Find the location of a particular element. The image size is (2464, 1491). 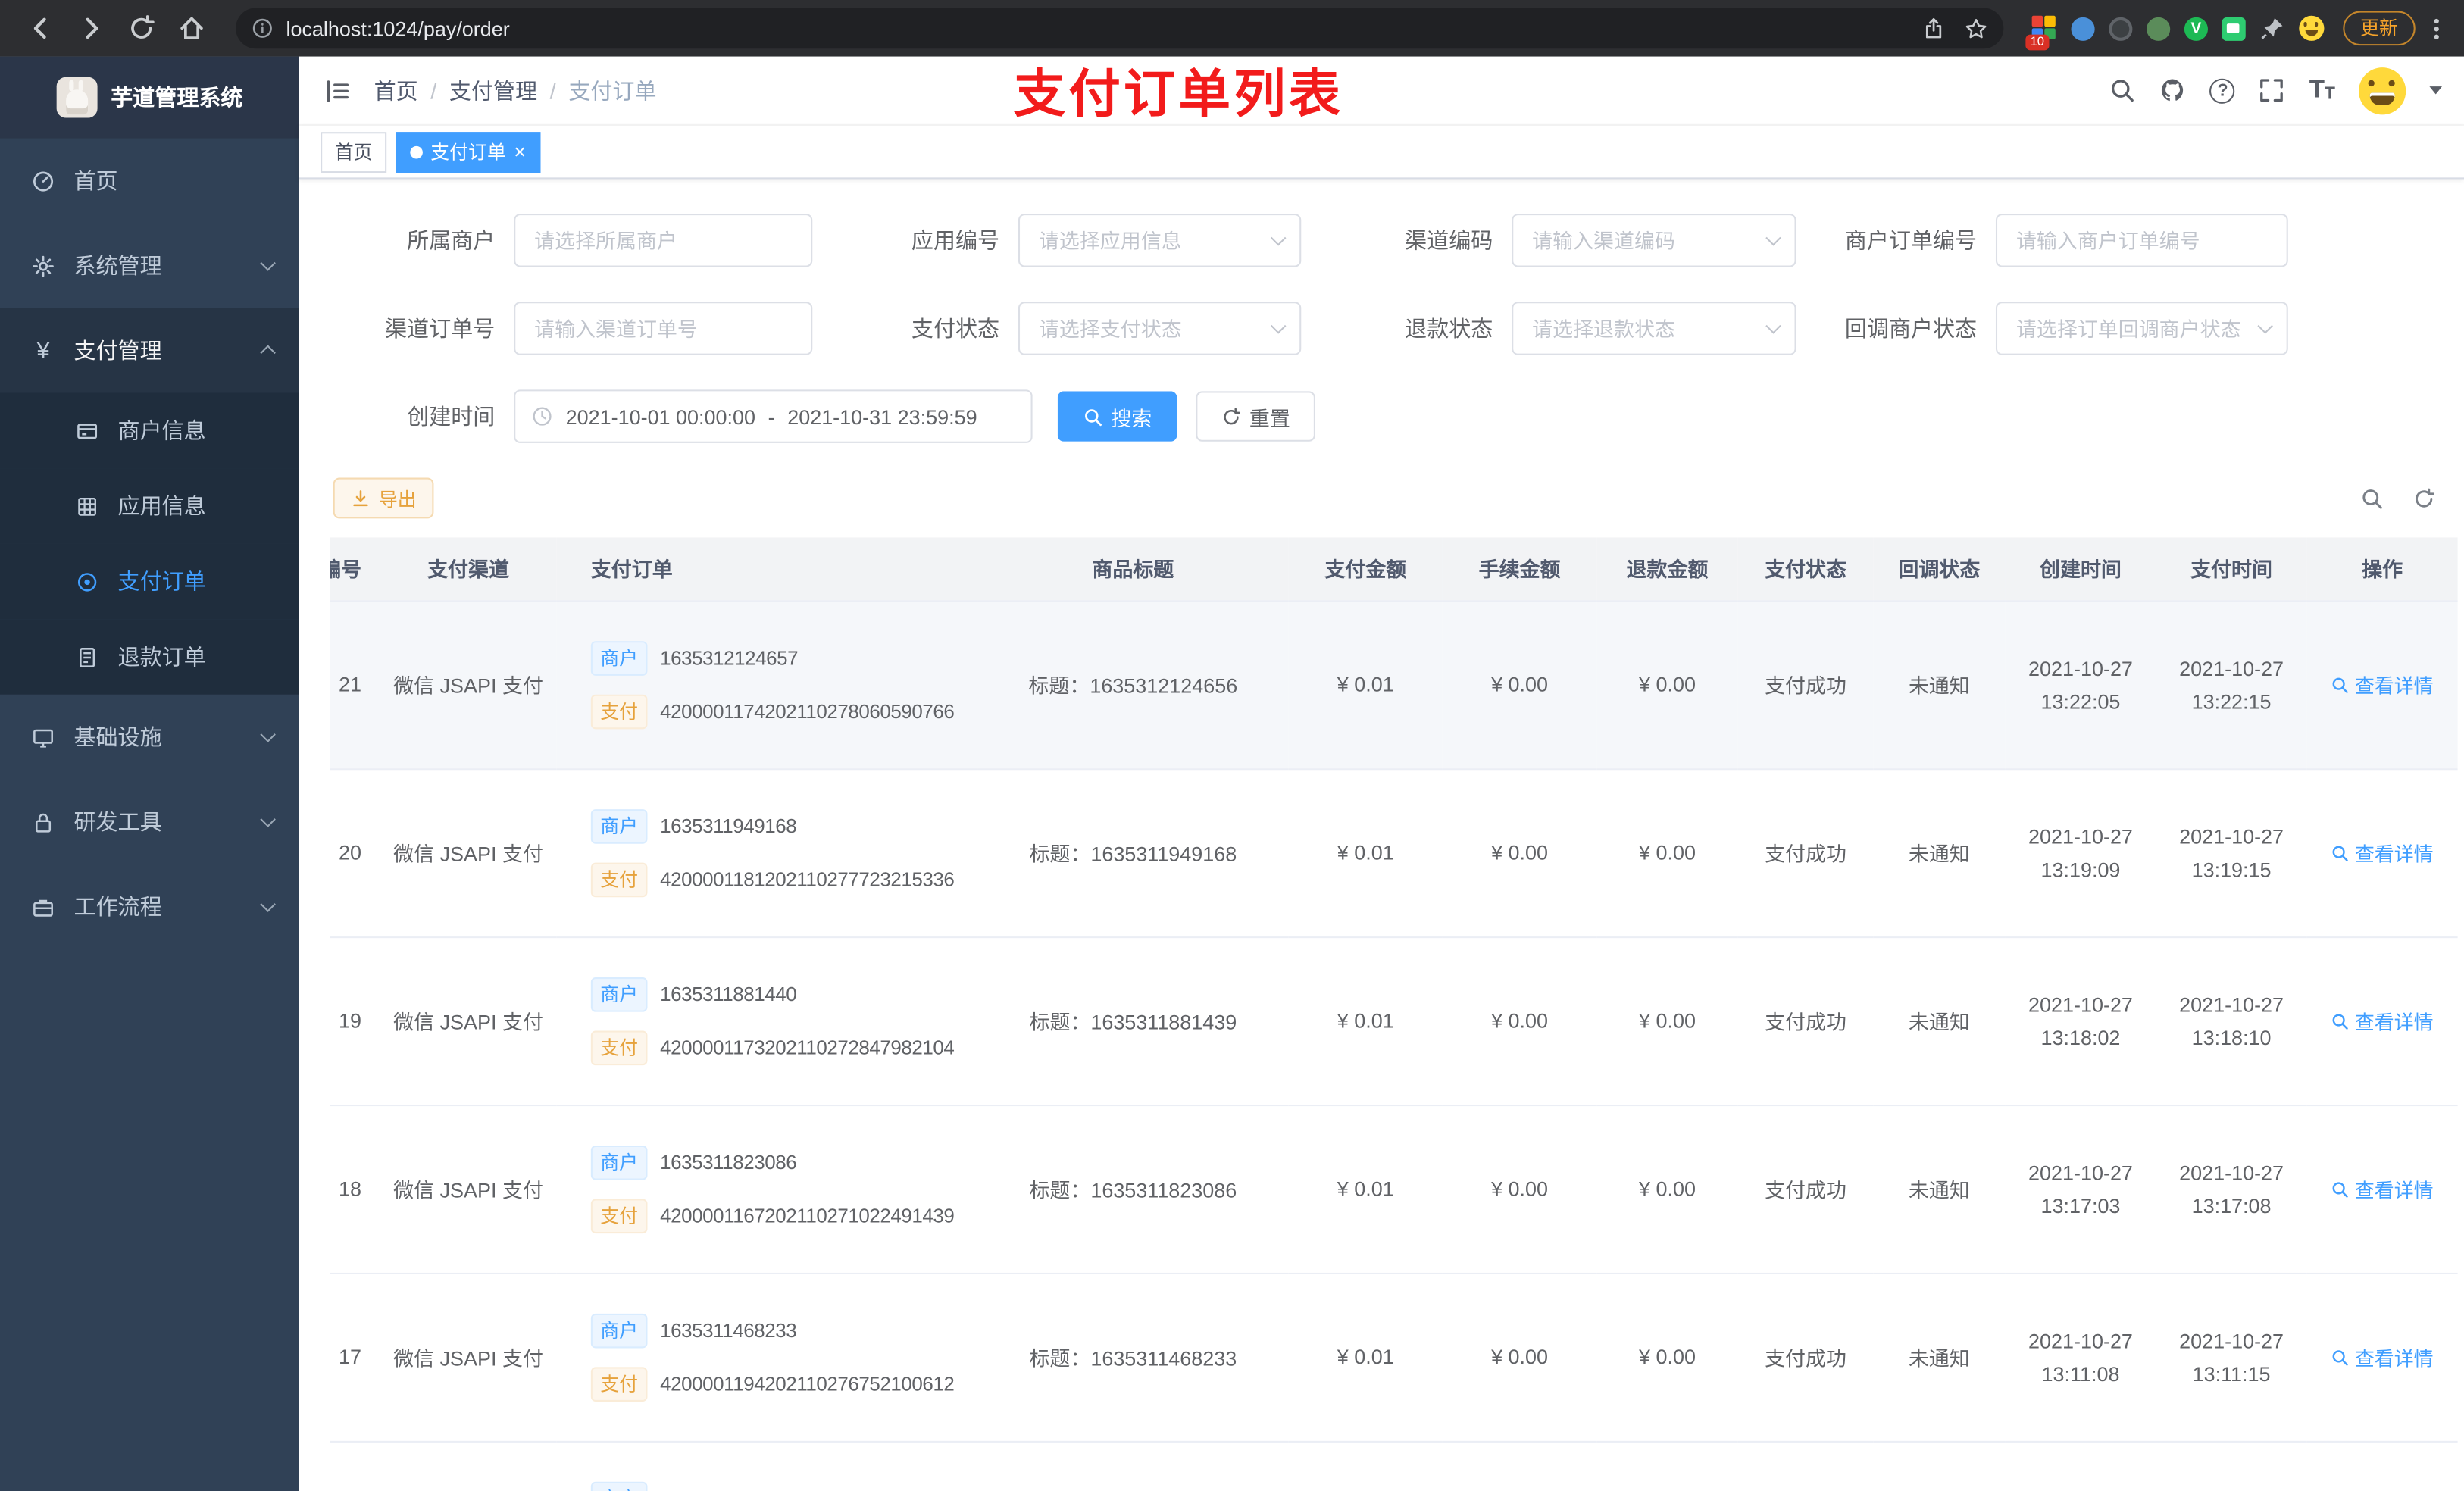

sidebar-item-devtools: 研发工具 is located at coordinates (149, 822).